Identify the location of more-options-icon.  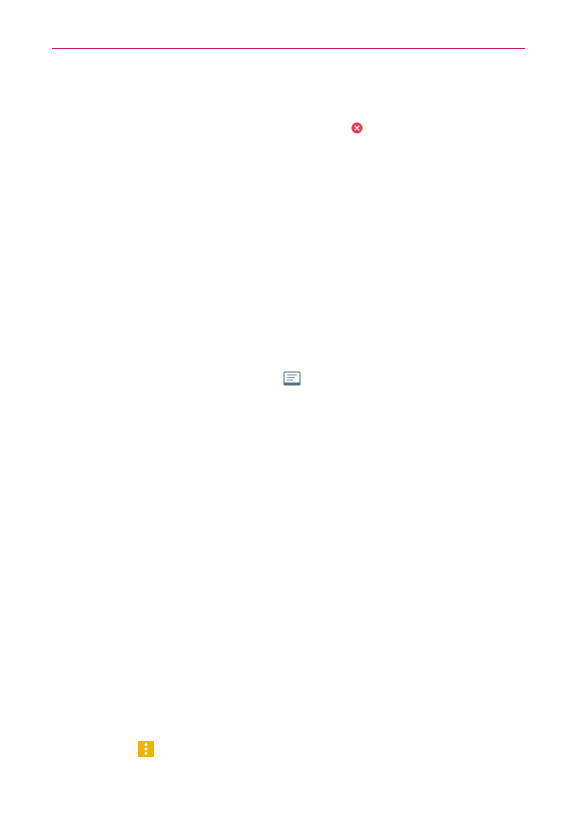
(146, 749).